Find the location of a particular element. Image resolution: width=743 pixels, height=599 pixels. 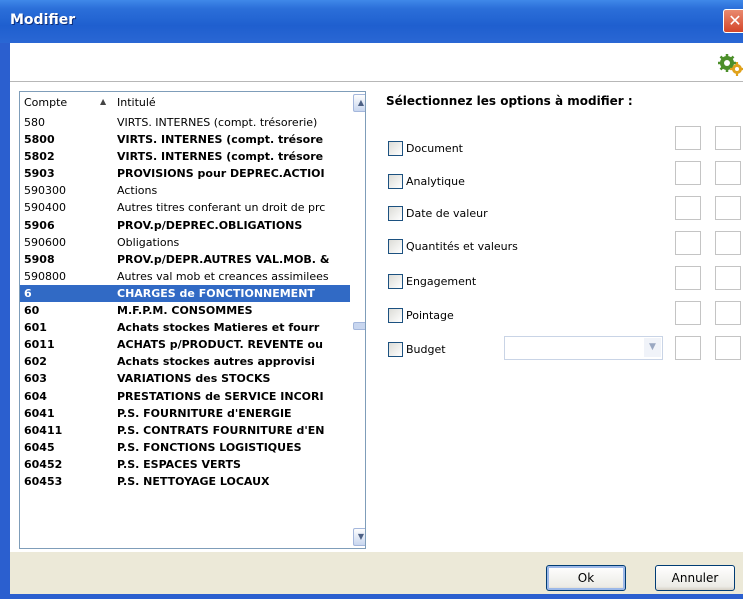

list-item: 604 PRESTATIONS de SERVICE INCORI is located at coordinates (185, 396).